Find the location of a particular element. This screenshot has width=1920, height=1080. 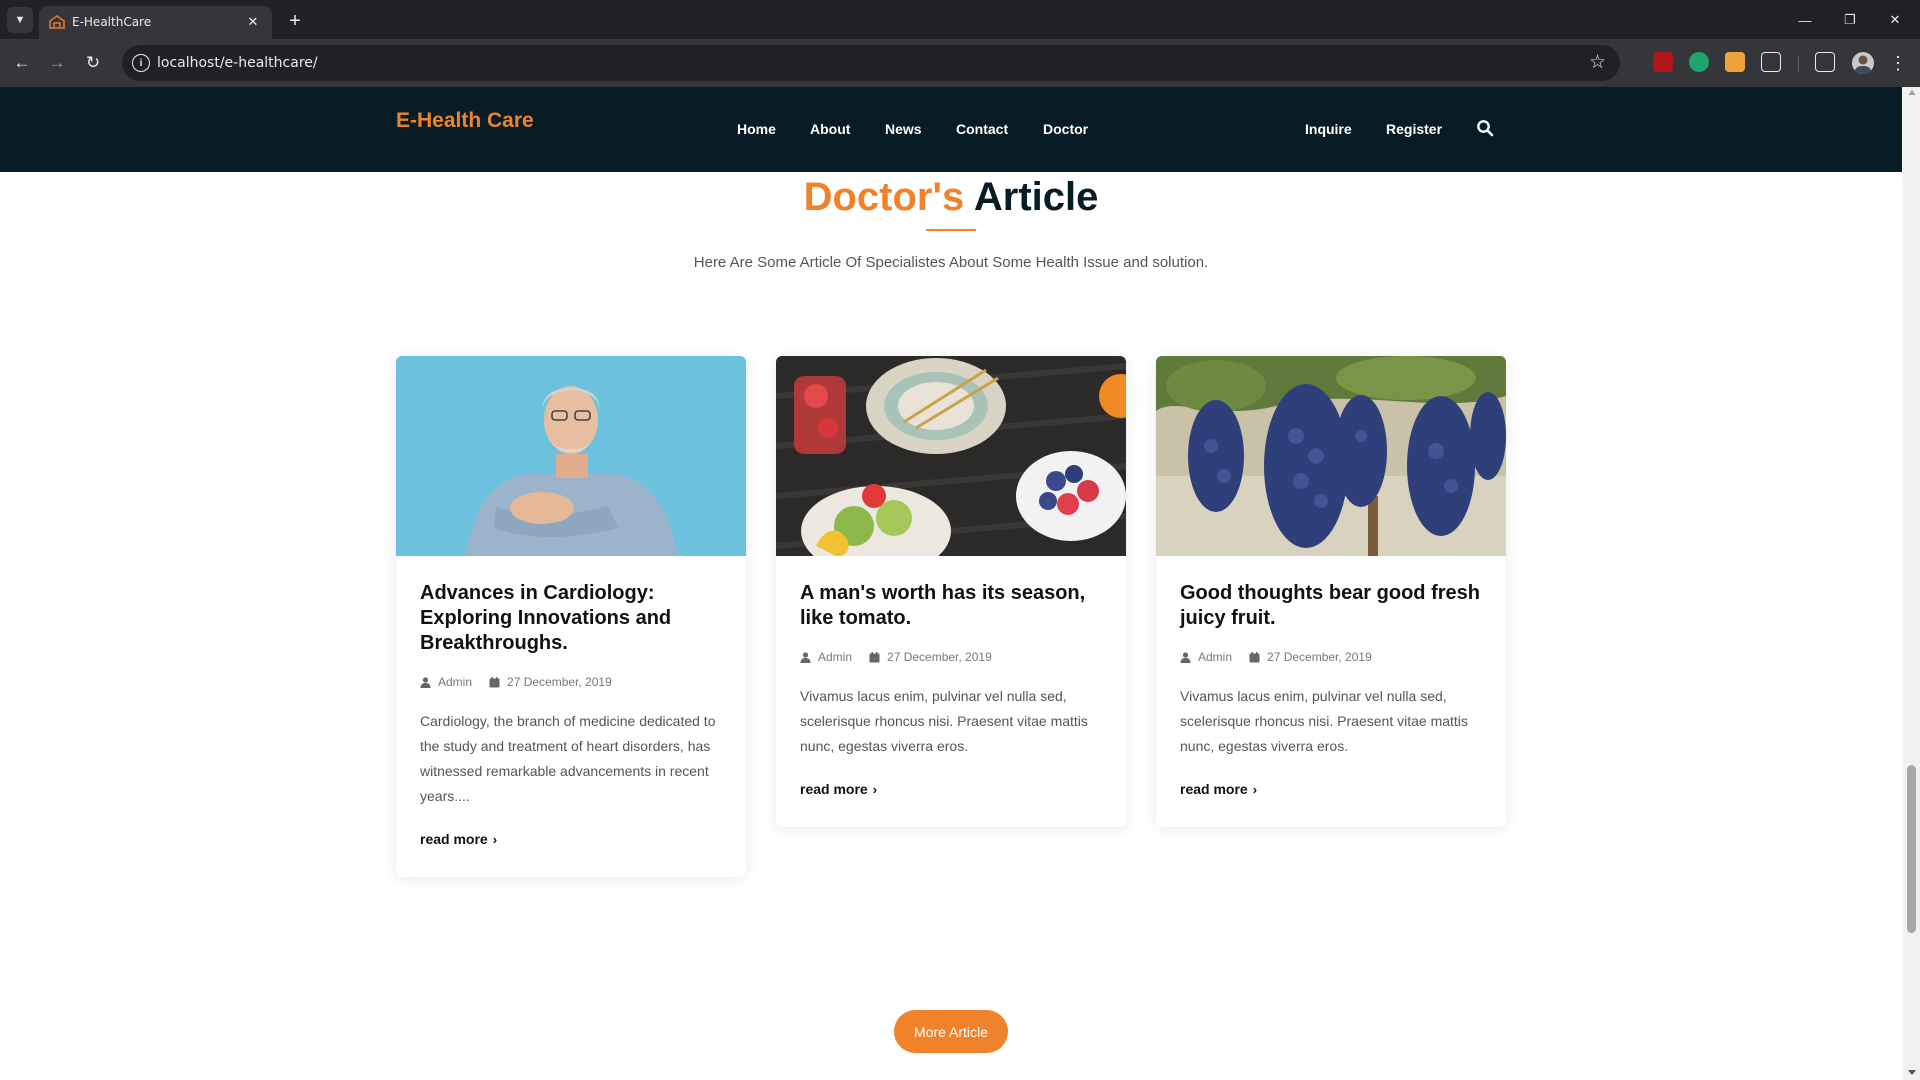

title-underline is located at coordinates (951, 230).